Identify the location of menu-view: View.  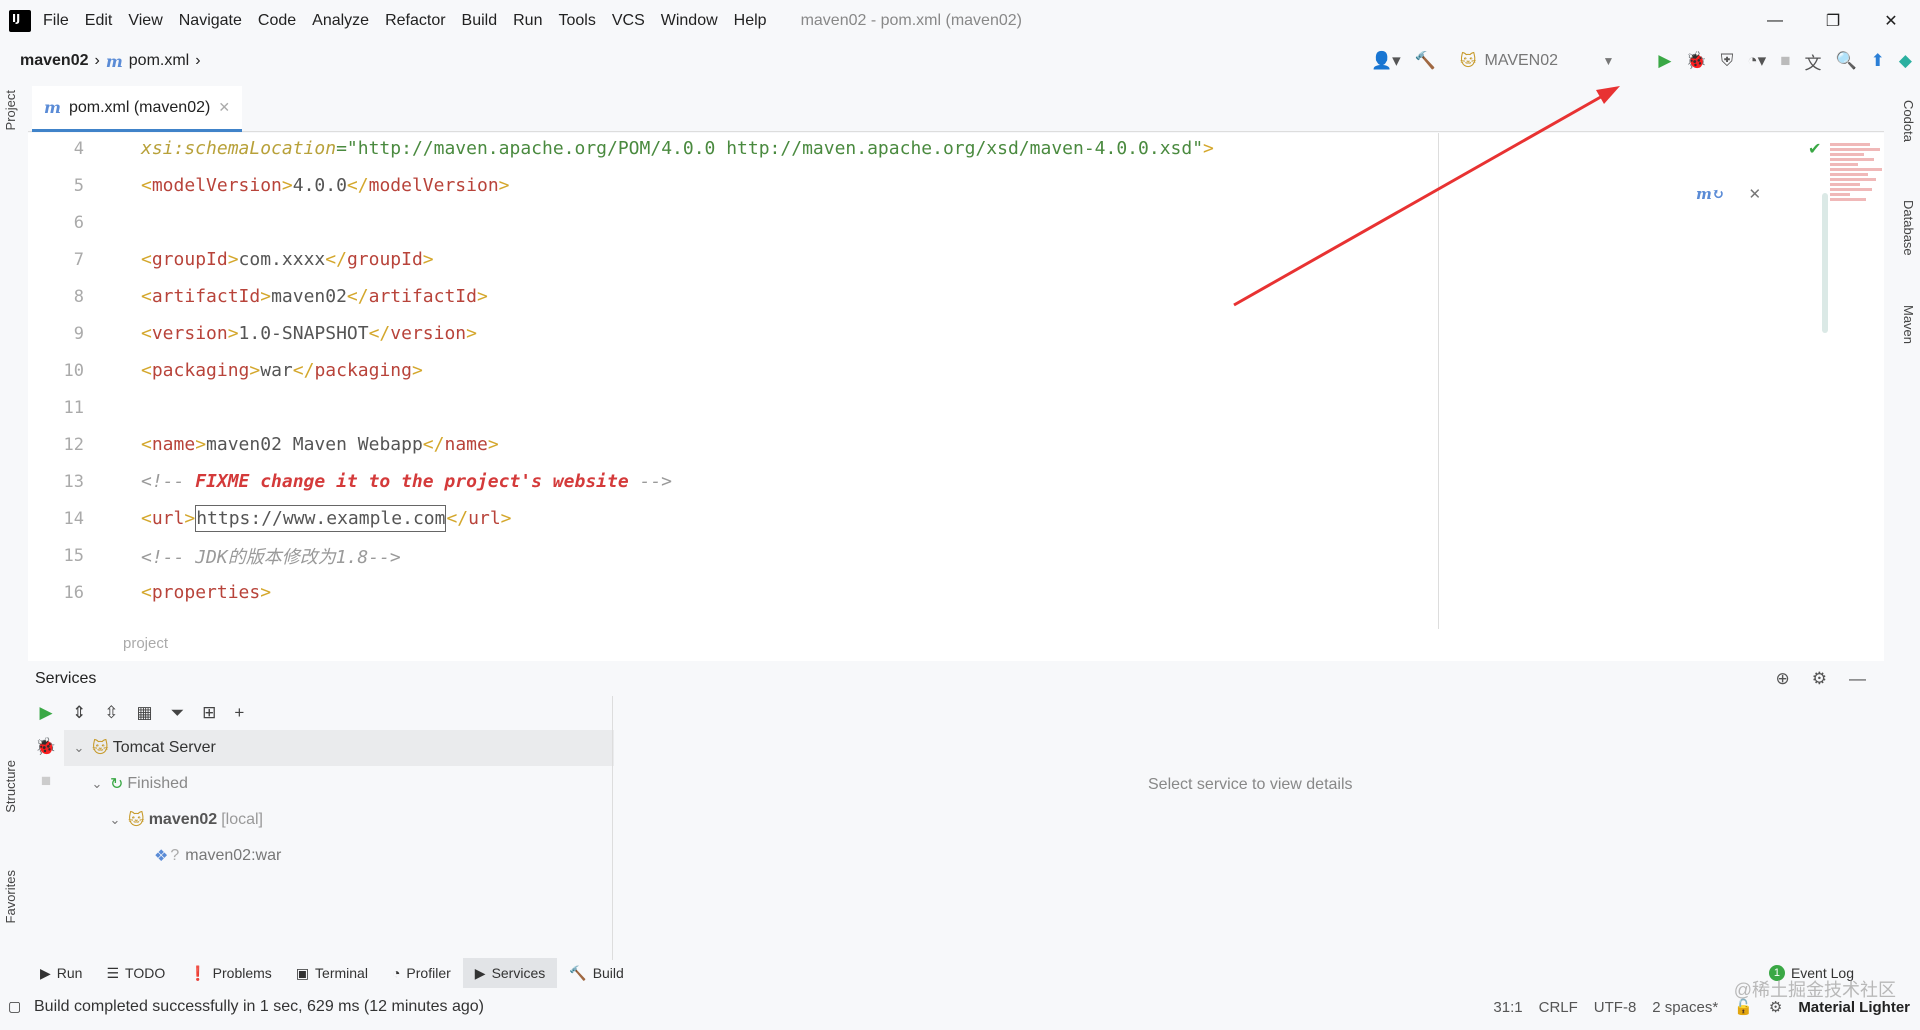
(145, 21).